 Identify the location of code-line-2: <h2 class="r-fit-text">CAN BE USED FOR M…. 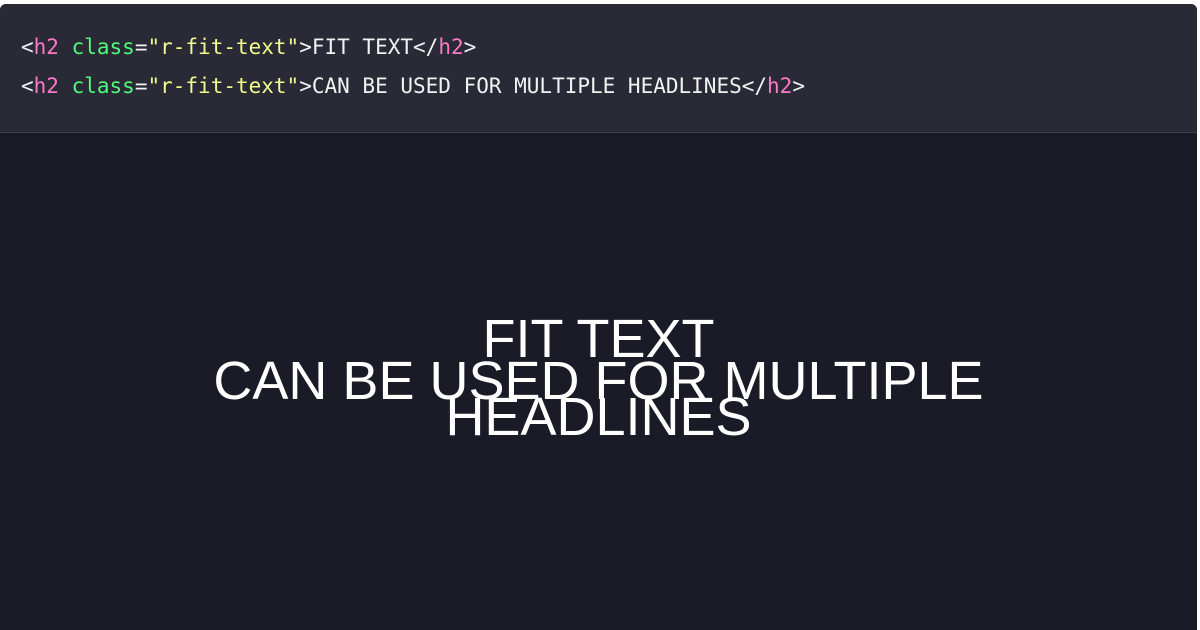
(413, 86).